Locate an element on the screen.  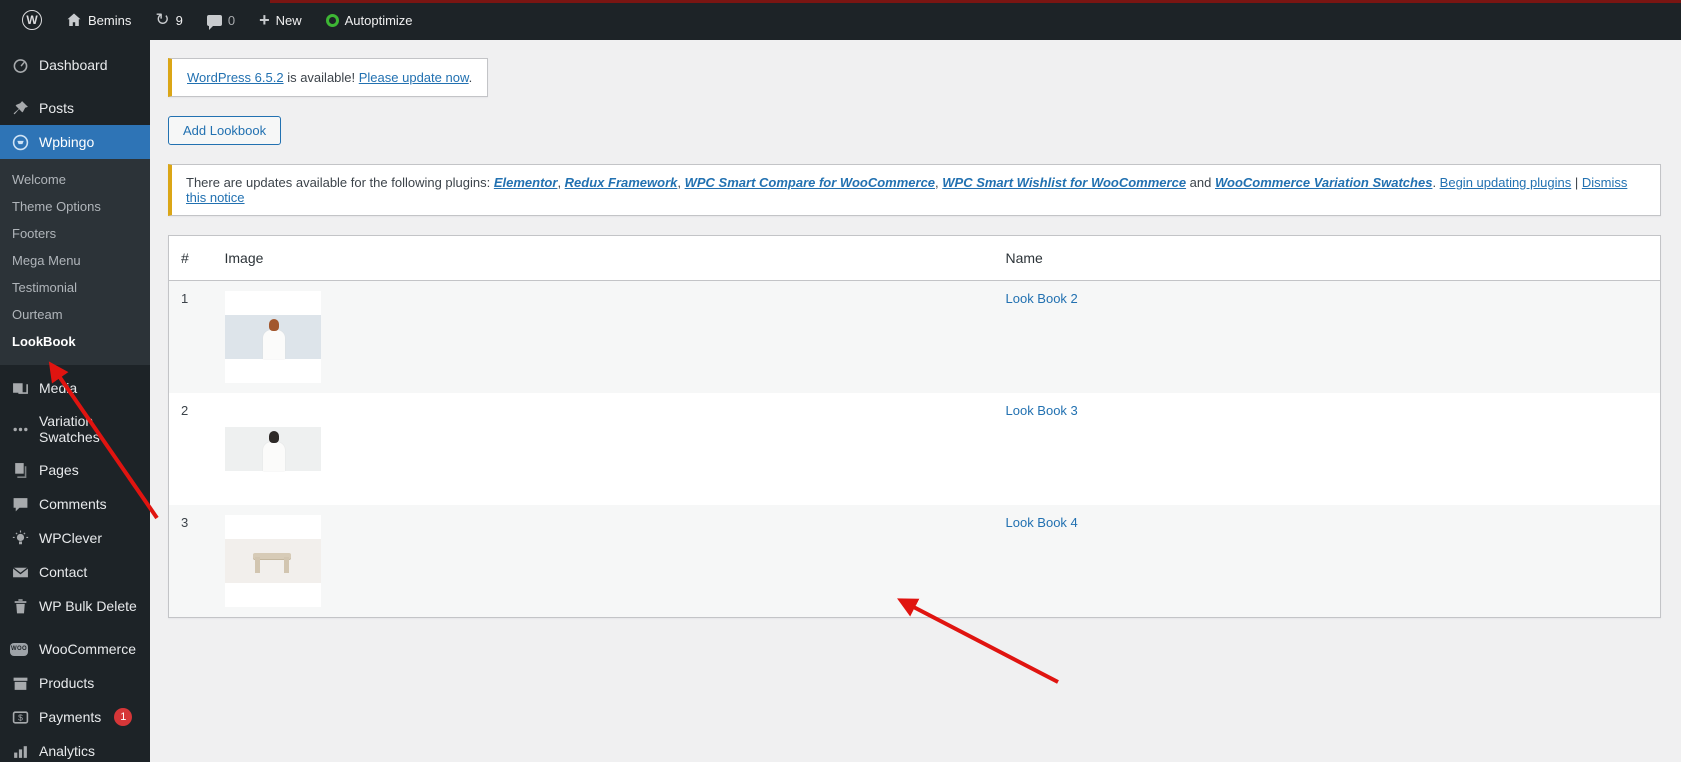
submenu-item-mega-menu: Mega Menu is located at coordinates (75, 260).